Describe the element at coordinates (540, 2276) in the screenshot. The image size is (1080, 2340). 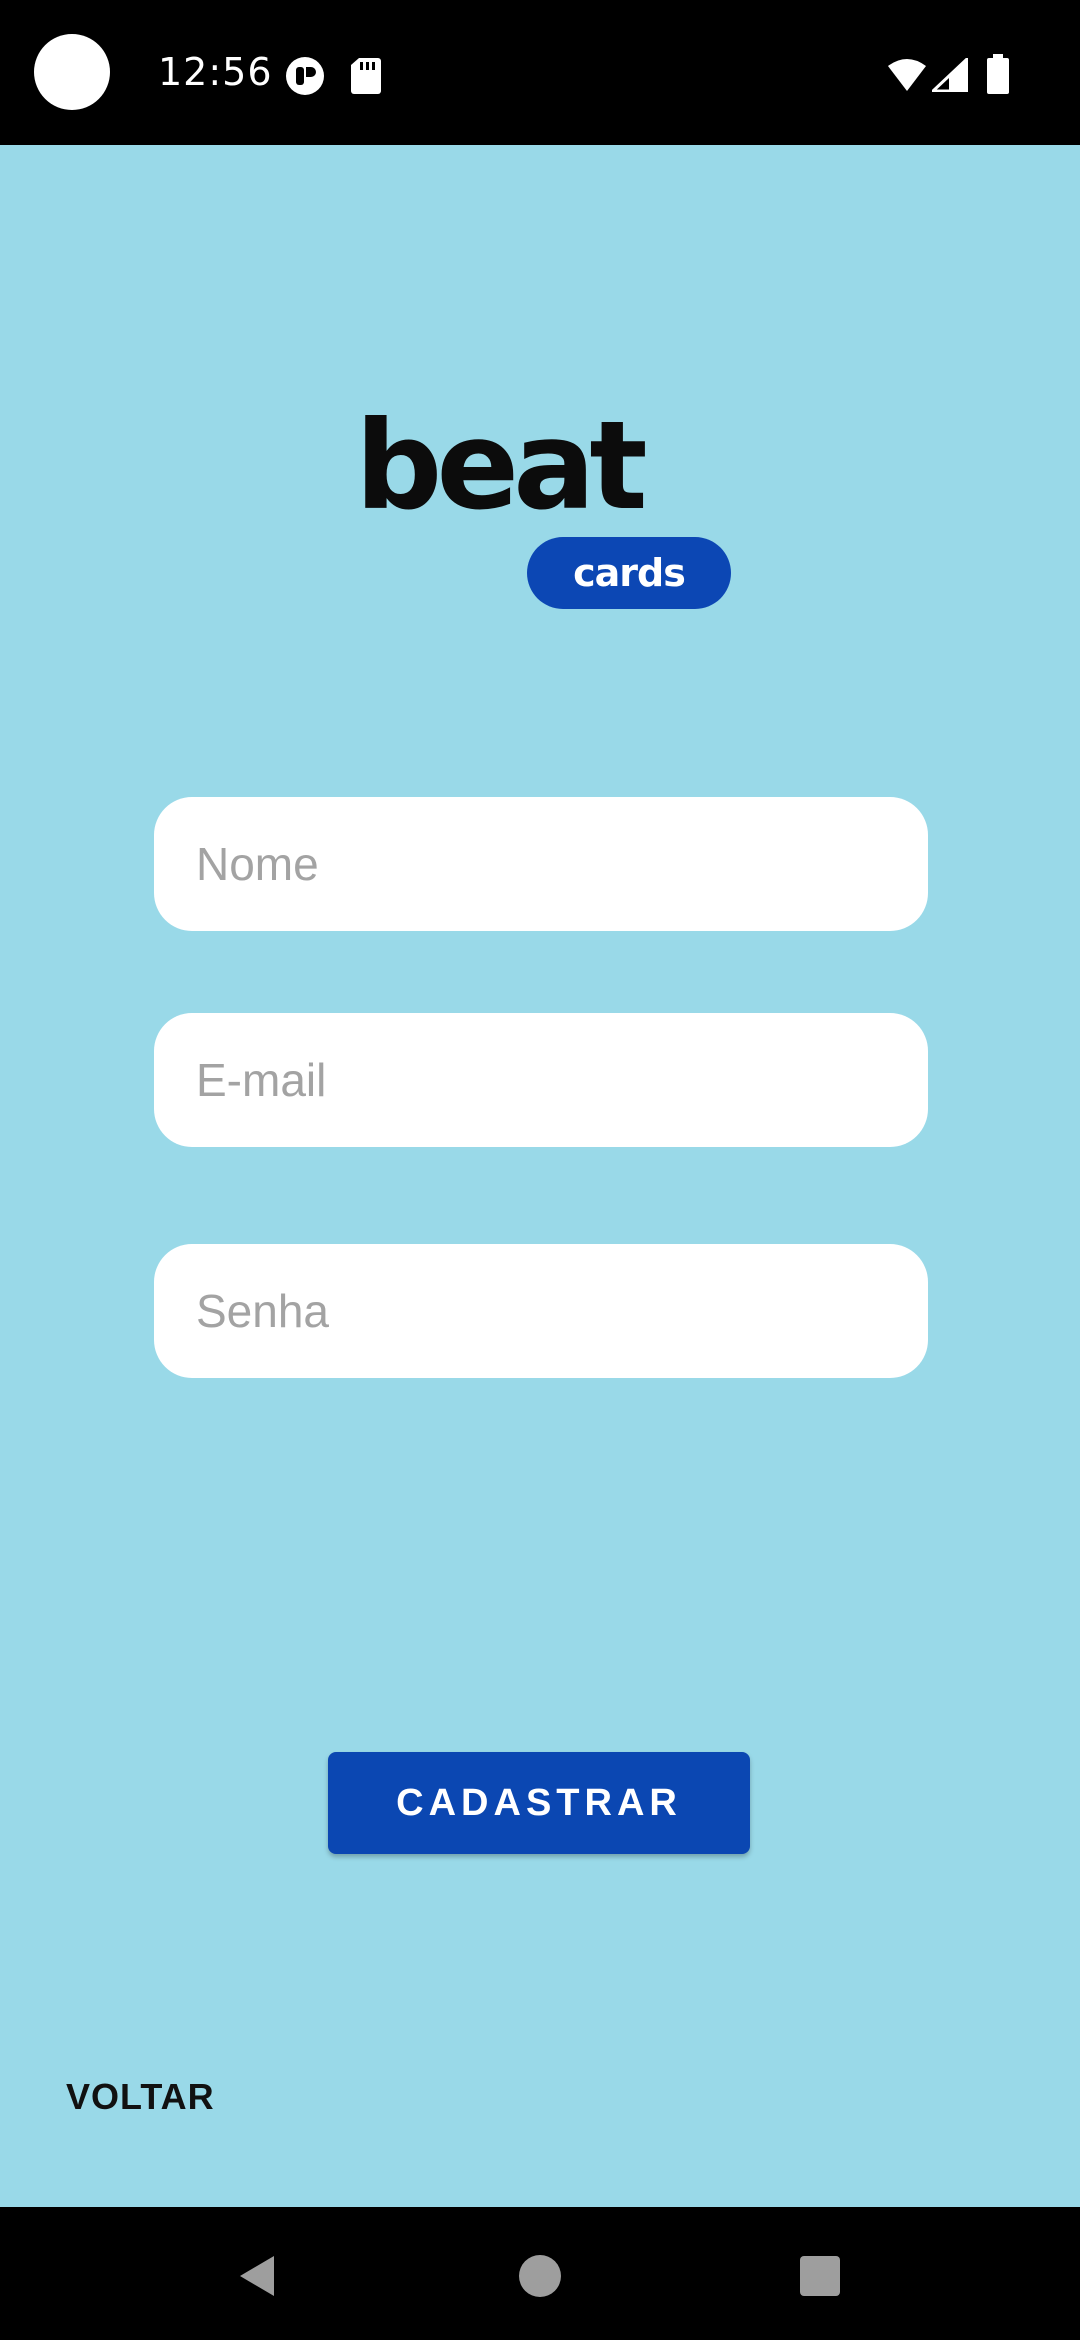
I see `home-icon` at that location.